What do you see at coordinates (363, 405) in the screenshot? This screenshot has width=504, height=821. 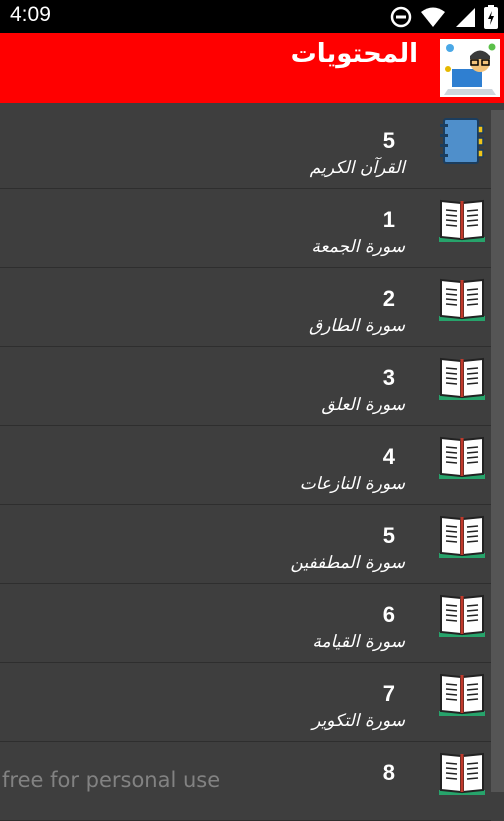 I see `item-title: سورة العلق` at bounding box center [363, 405].